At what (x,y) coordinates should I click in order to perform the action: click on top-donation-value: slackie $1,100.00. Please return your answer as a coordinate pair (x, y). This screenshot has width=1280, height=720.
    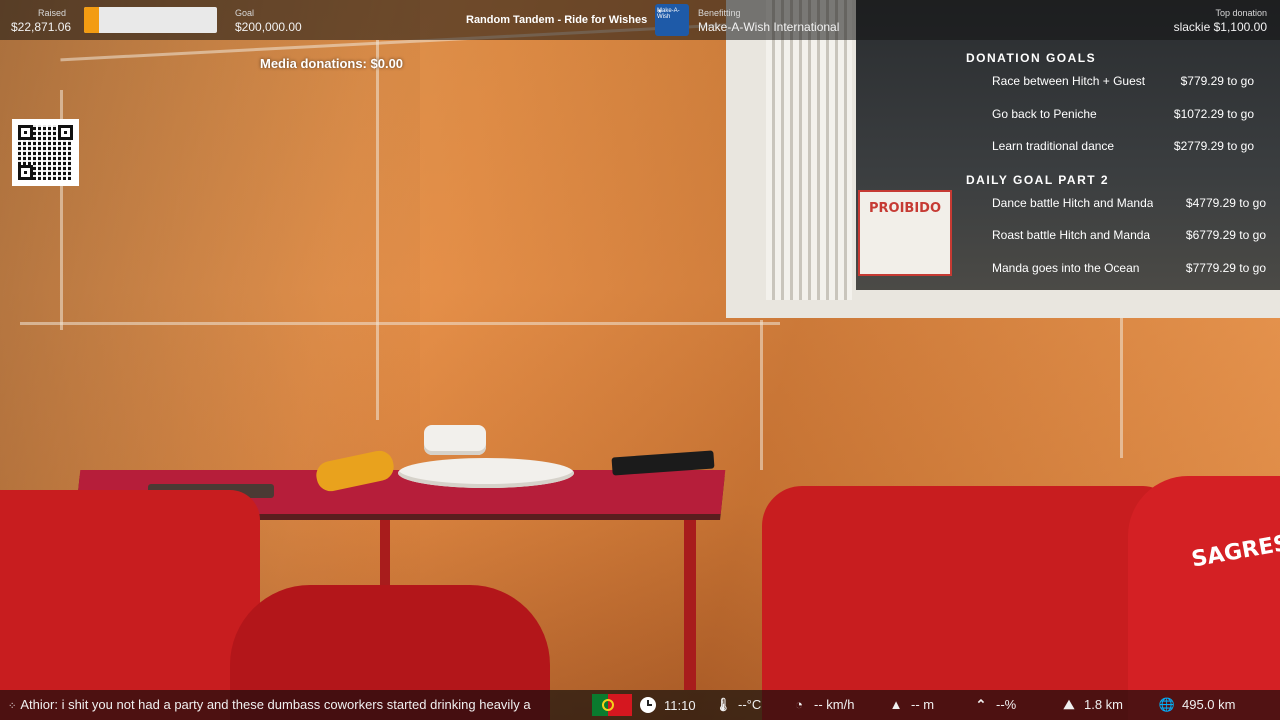
    Looking at the image, I should click on (1220, 27).